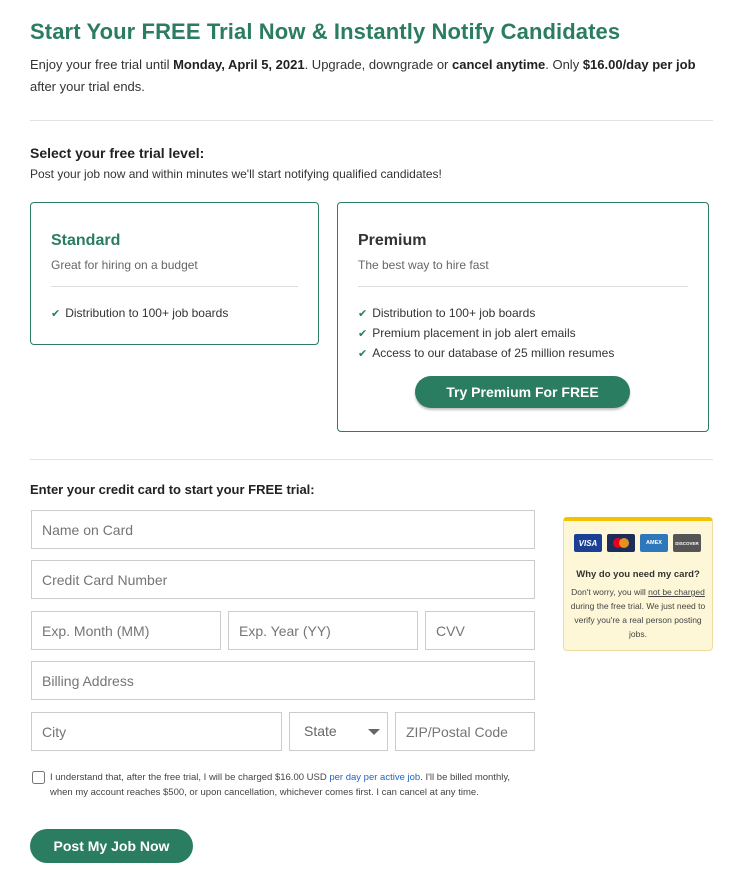 The width and height of the screenshot is (735, 877). I want to click on post-job-button: Post My Job Now, so click(111, 846).